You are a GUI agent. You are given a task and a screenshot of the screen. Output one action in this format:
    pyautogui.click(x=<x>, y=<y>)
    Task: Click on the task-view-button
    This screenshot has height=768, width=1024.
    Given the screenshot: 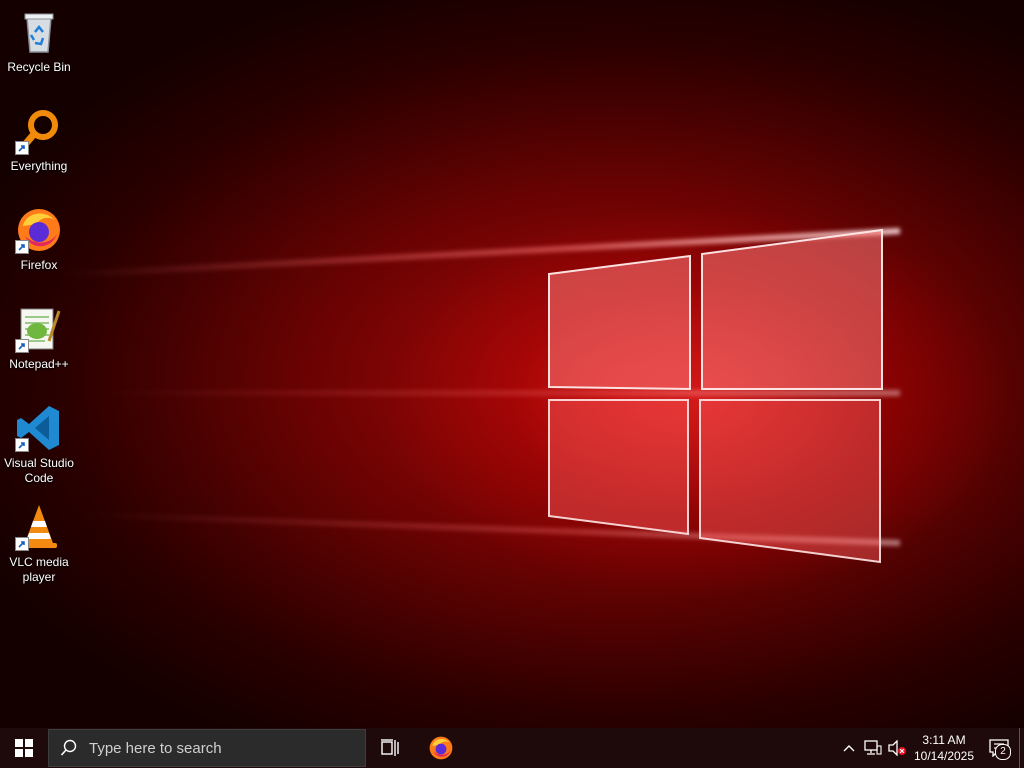 What is the action you would take?
    pyautogui.click(x=391, y=748)
    